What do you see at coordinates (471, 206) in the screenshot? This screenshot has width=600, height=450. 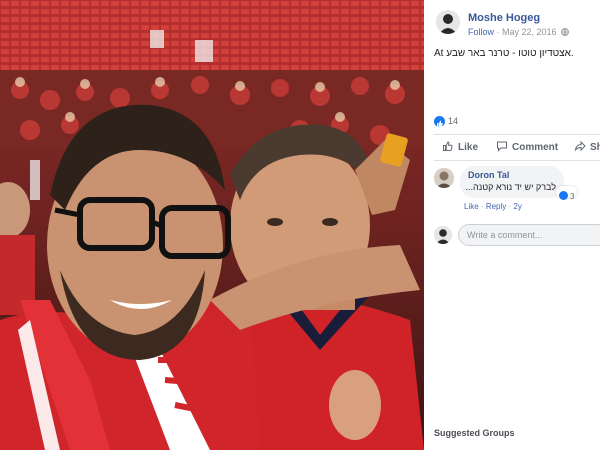 I see `comment-like-link: Like` at bounding box center [471, 206].